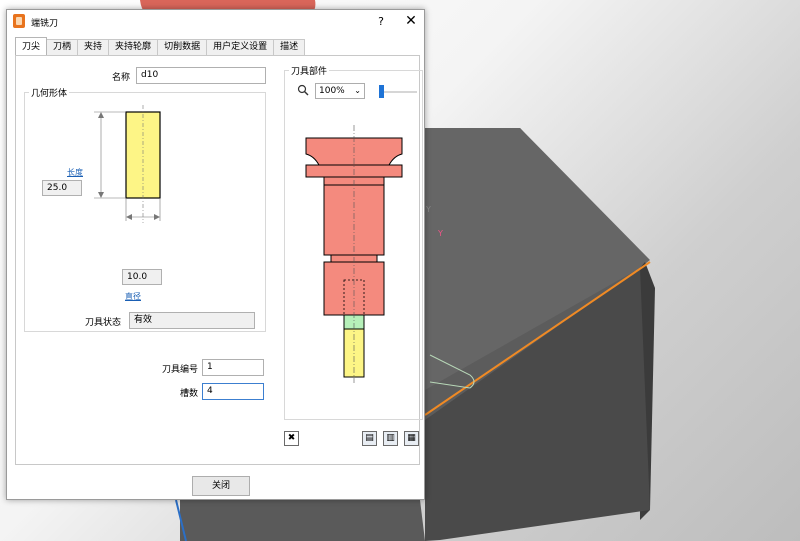  Describe the element at coordinates (75, 172) in the screenshot. I see `length-link: 长度` at that location.